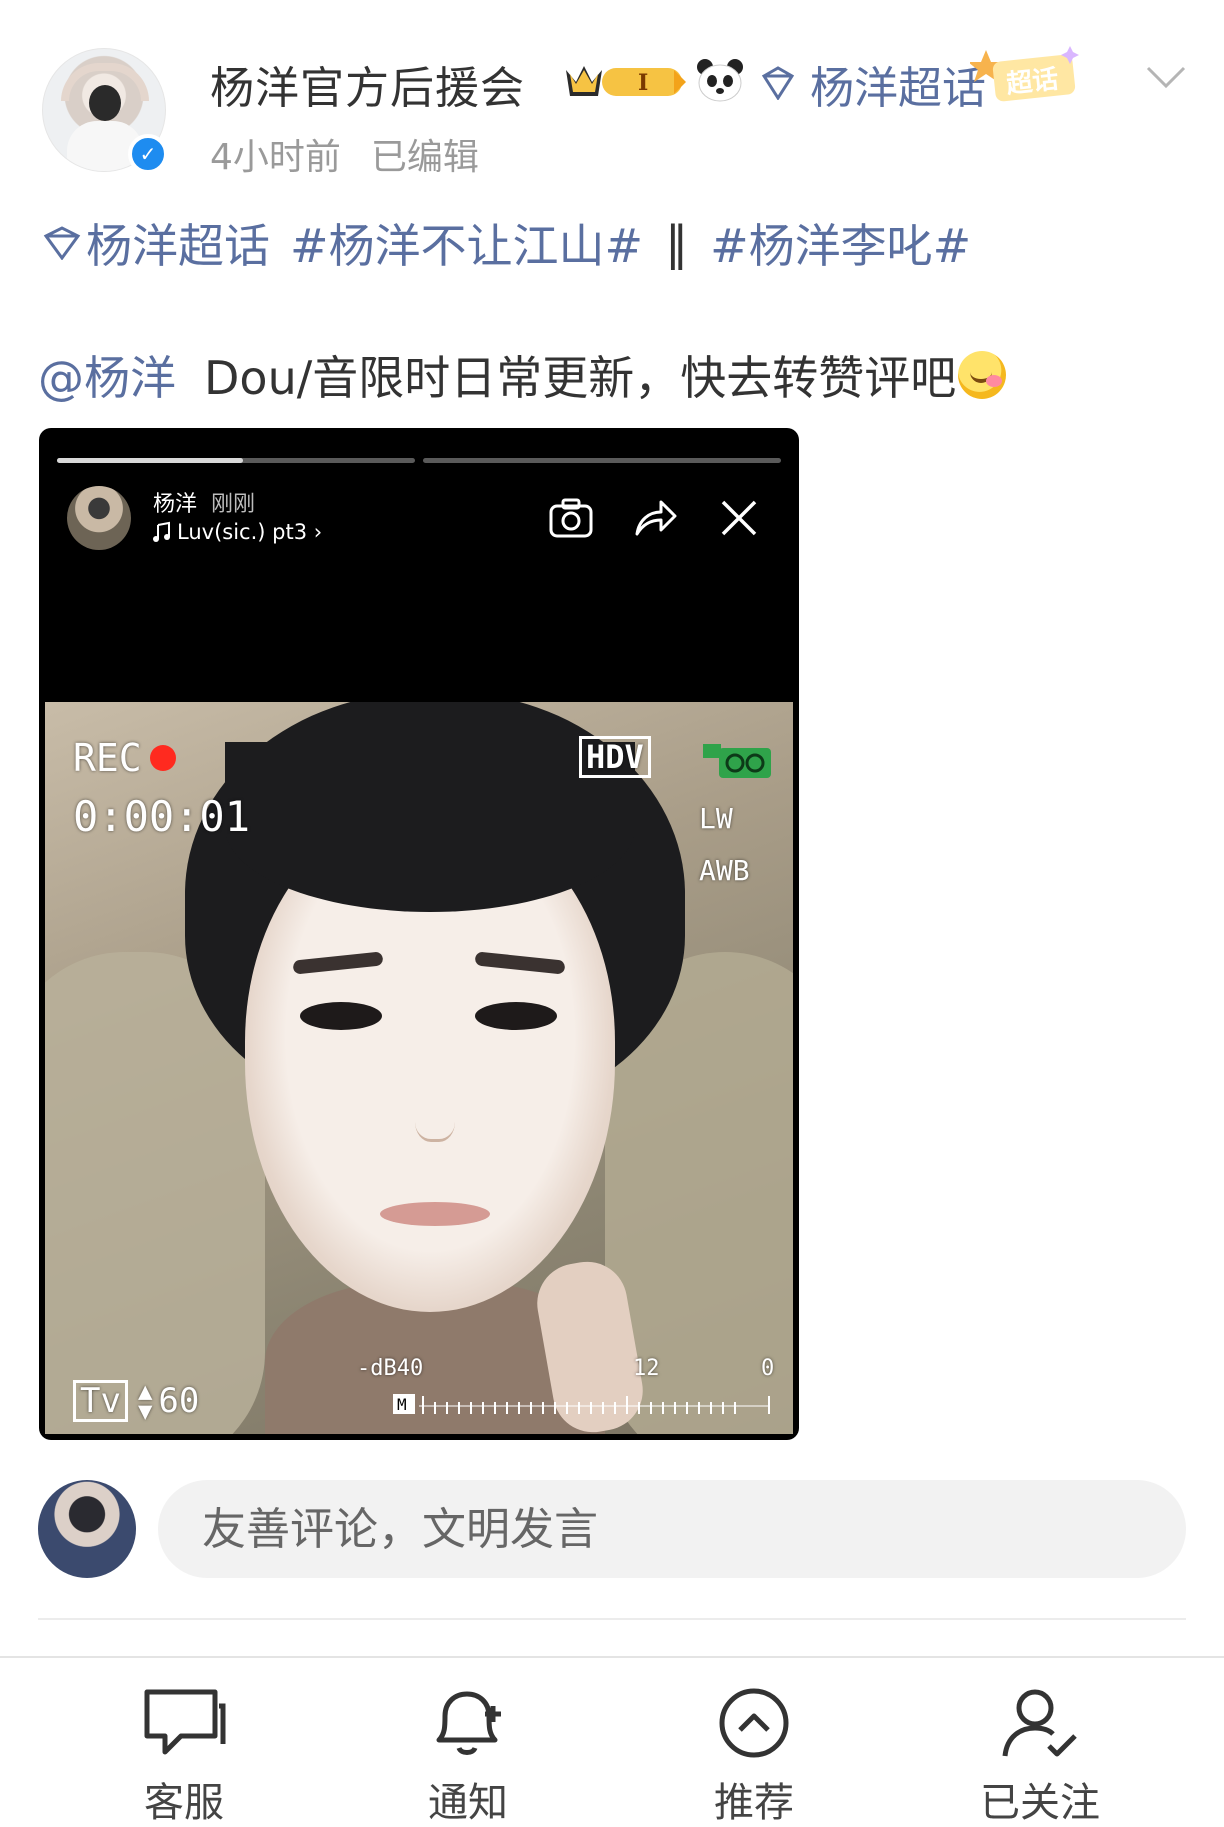  Describe the element at coordinates (162, 816) in the screenshot. I see `timecode: 0:00:01` at that location.